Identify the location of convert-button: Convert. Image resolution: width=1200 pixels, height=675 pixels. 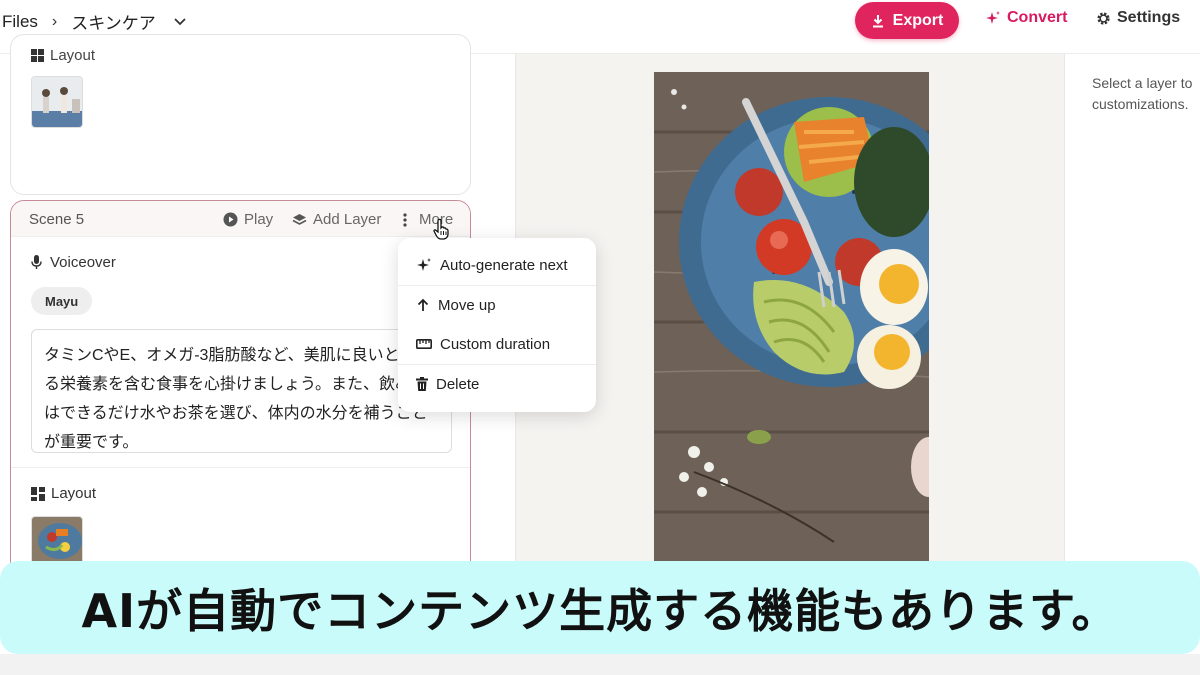
(1026, 18).